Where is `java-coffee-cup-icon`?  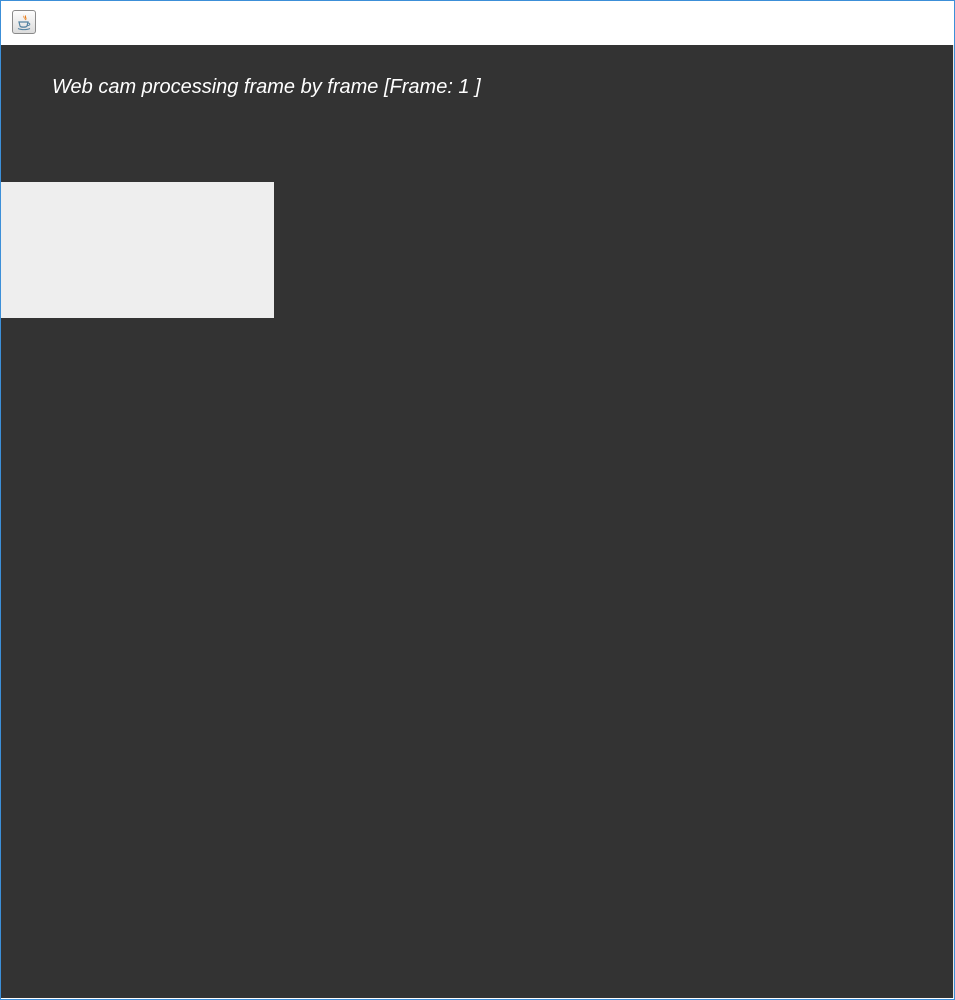
java-coffee-cup-icon is located at coordinates (24, 22).